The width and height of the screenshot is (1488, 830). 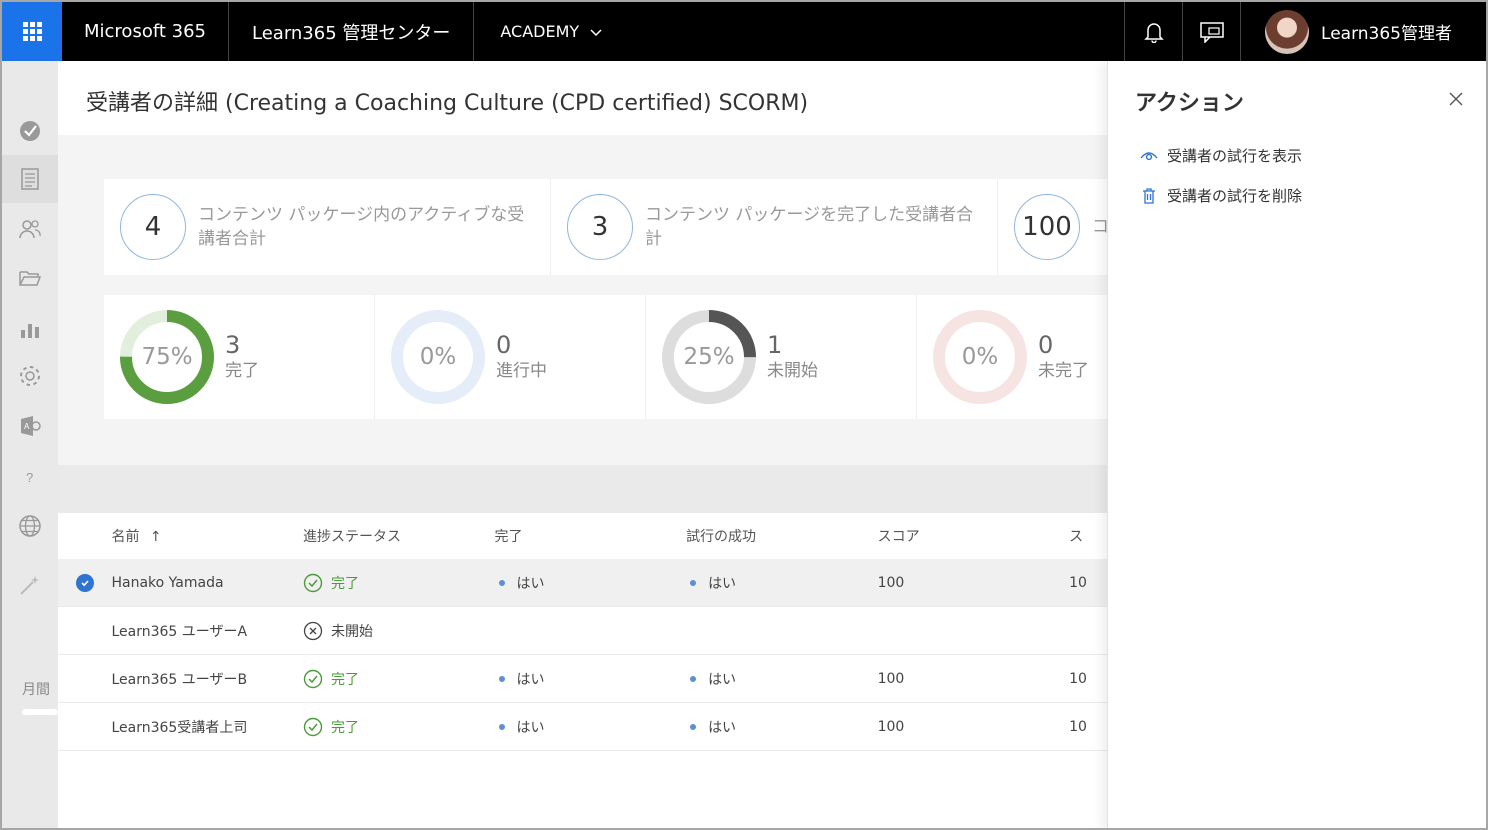 What do you see at coordinates (152, 103) in the screenshot?
I see `page-title-main: 受講者の詳細` at bounding box center [152, 103].